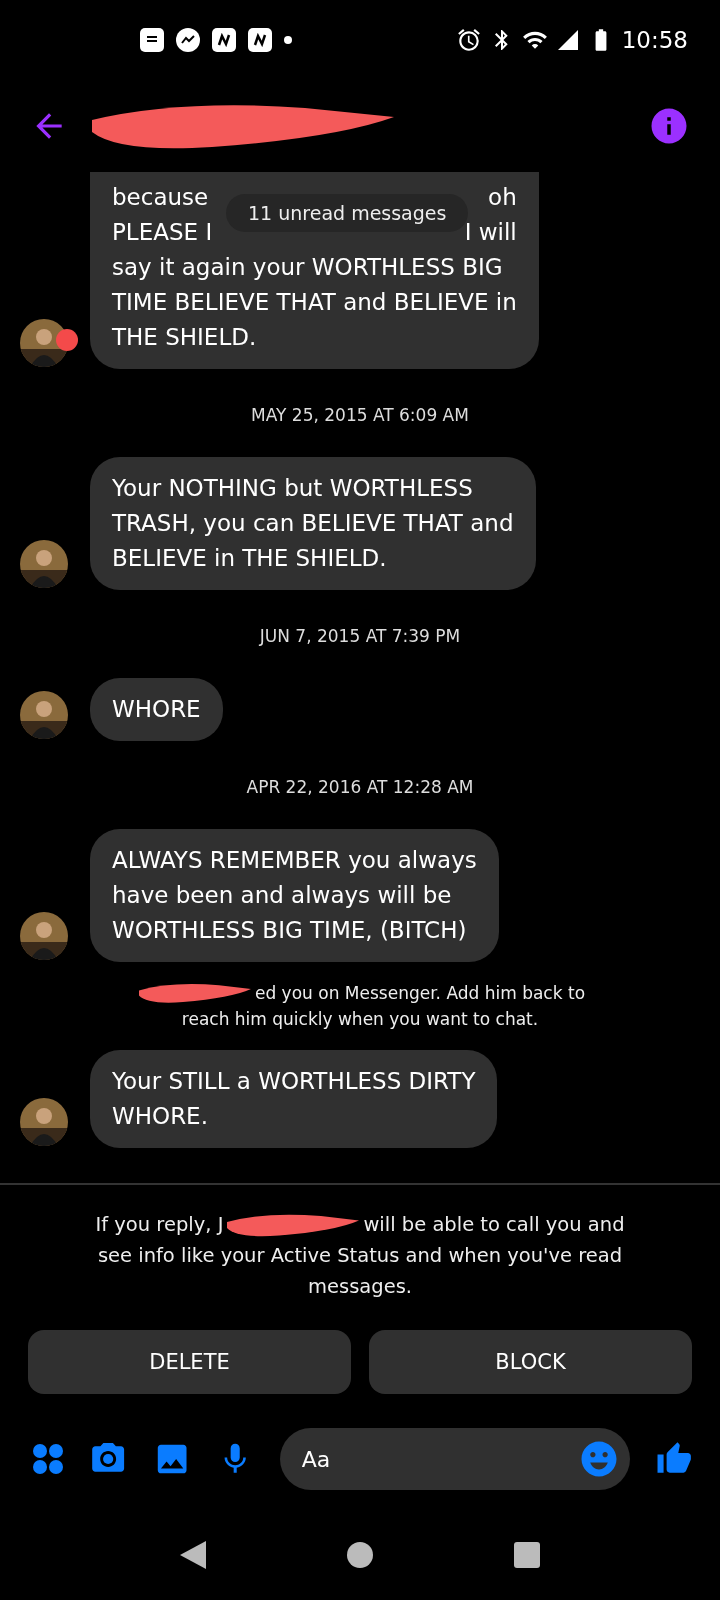  Describe the element at coordinates (47, 1459) in the screenshot. I see `menu-icon` at that location.